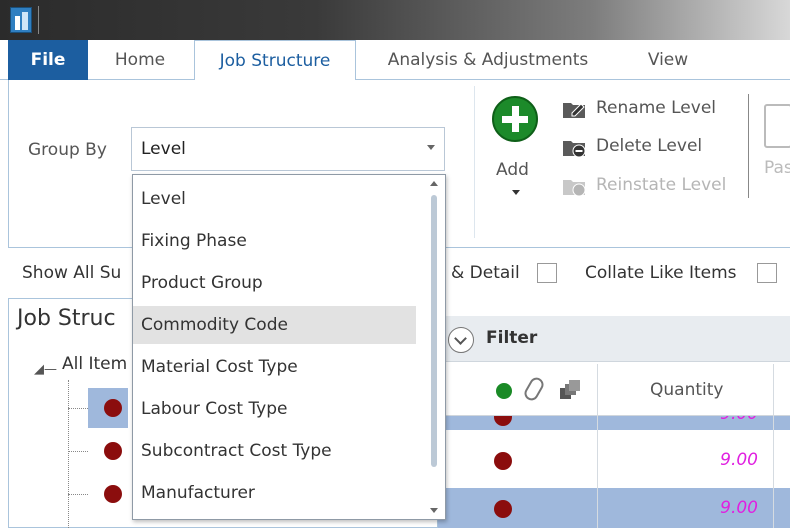 The height and width of the screenshot is (528, 790). I want to click on tab-home: Home, so click(140, 60).